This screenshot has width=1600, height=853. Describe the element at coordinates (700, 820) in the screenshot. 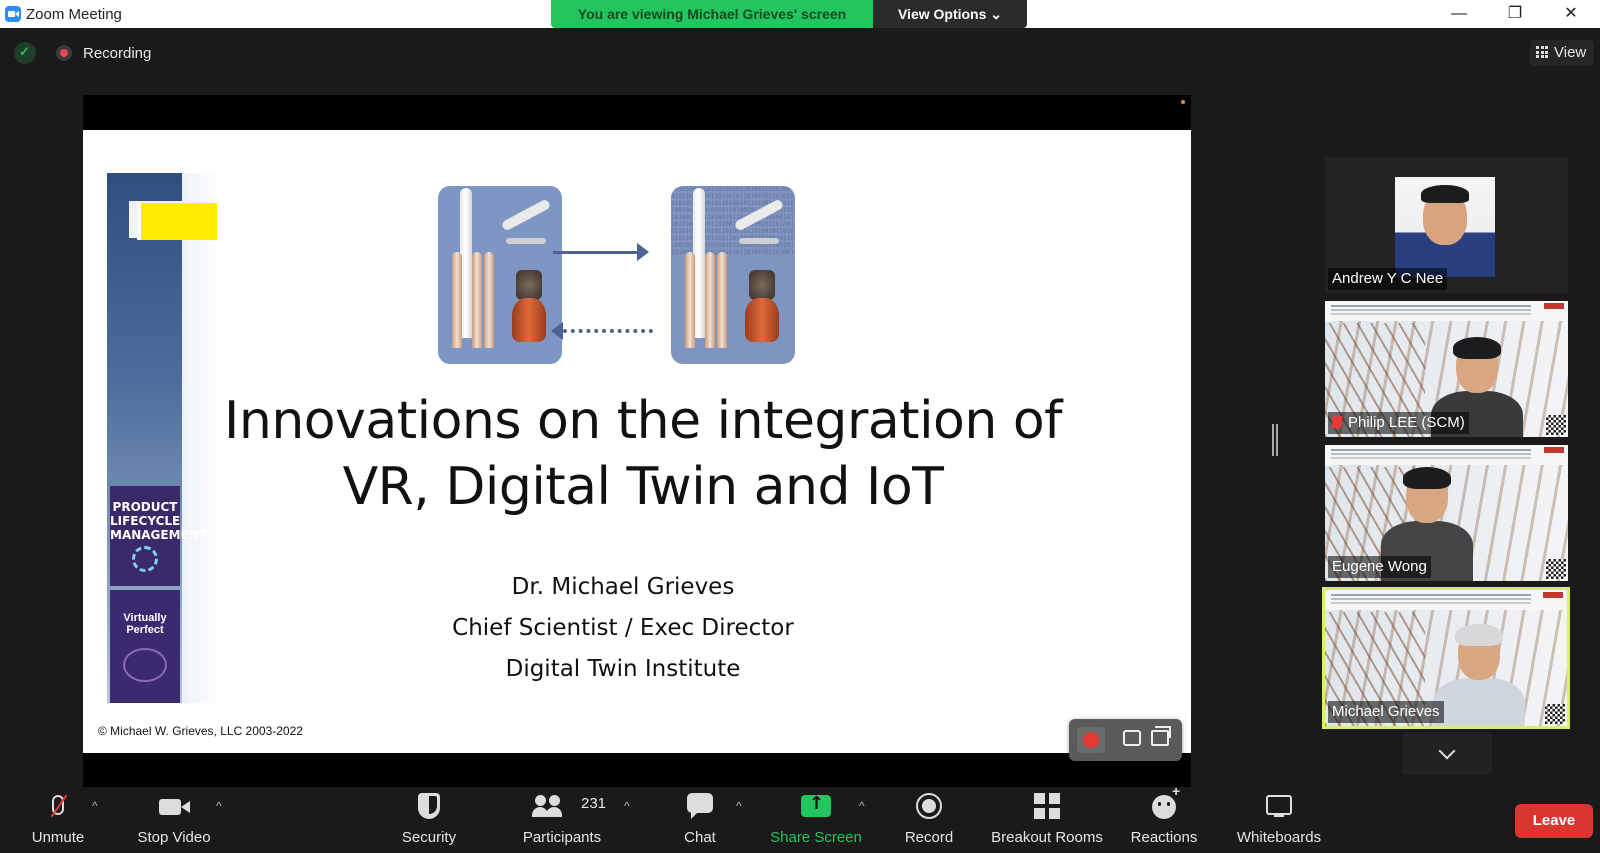

I see `chat-button: Chat` at that location.